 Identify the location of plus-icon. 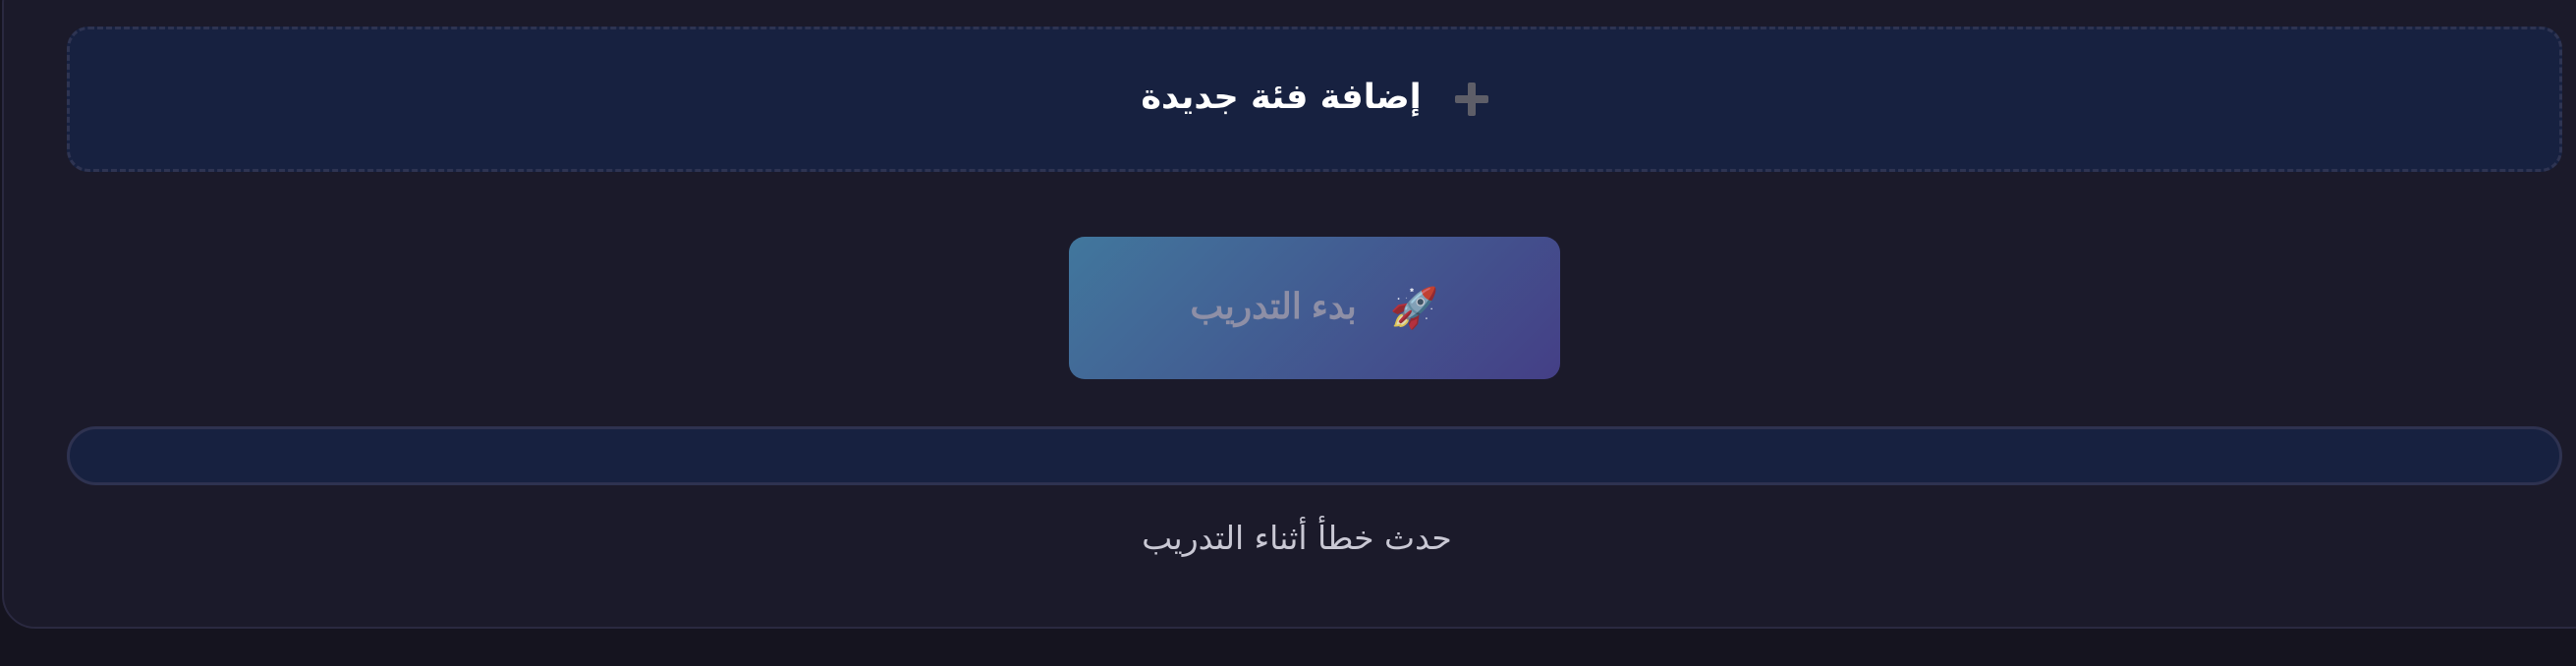
(1471, 99).